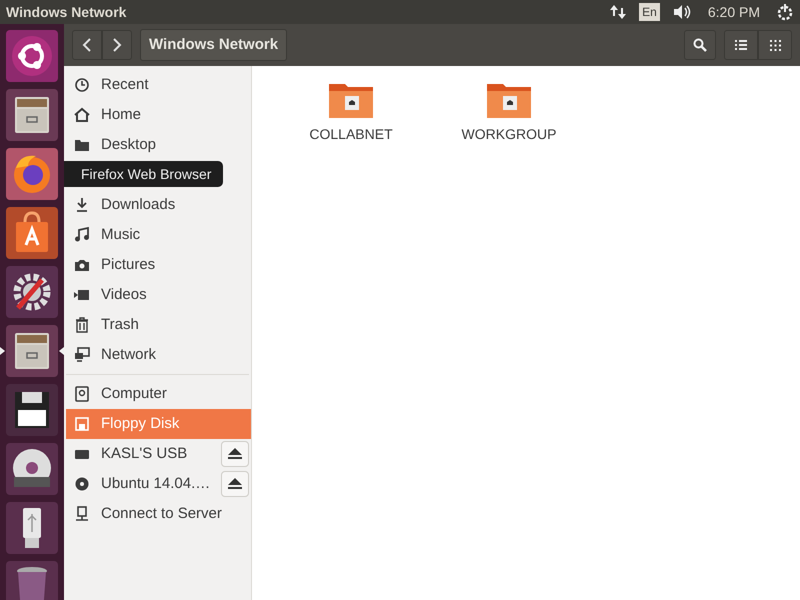  What do you see at coordinates (158, 295) in the screenshot?
I see `sidebar-item: Videos` at bounding box center [158, 295].